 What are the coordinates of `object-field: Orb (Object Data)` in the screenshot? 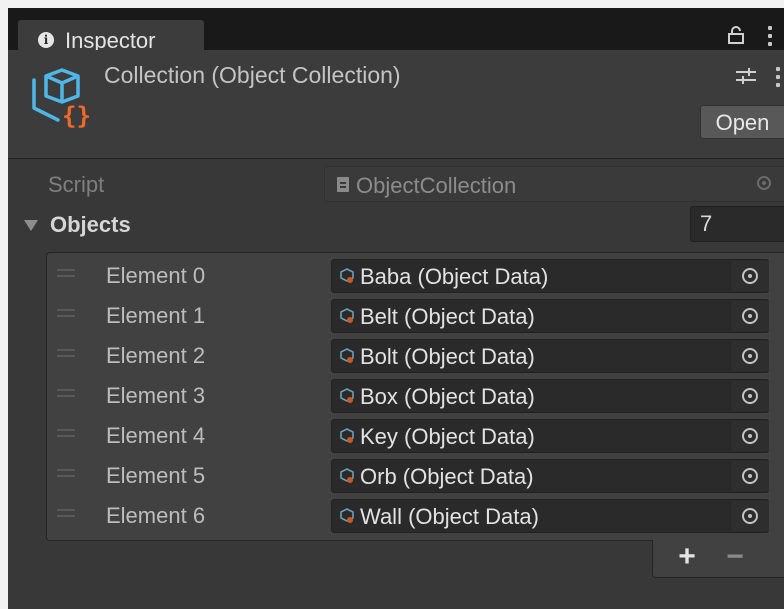 It's located at (550, 476).